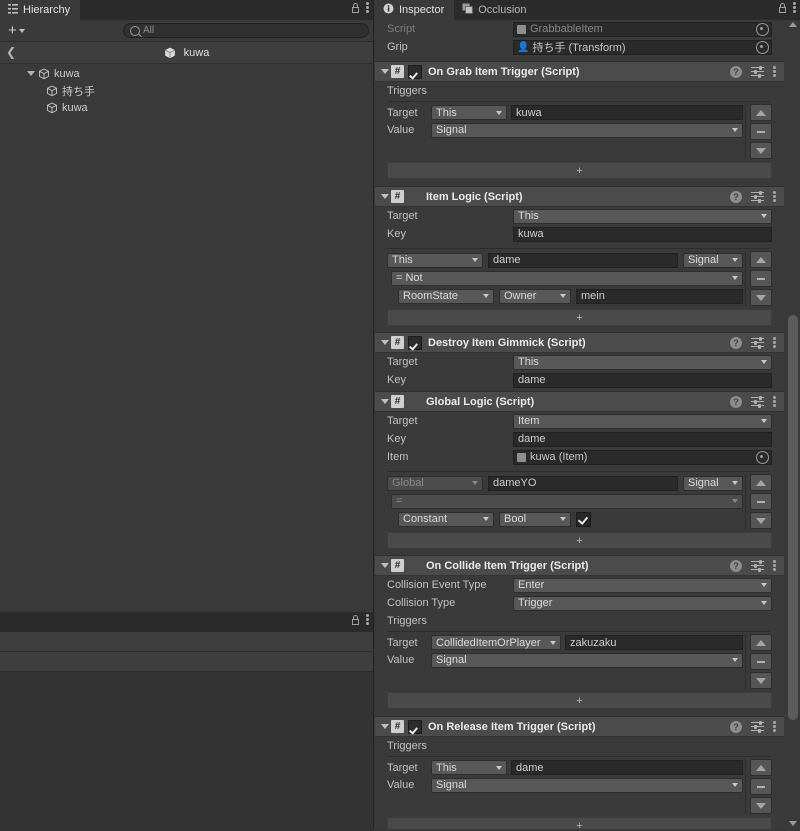  What do you see at coordinates (446, 296) in the screenshot?
I see `logic-compare-popup: RoomState` at bounding box center [446, 296].